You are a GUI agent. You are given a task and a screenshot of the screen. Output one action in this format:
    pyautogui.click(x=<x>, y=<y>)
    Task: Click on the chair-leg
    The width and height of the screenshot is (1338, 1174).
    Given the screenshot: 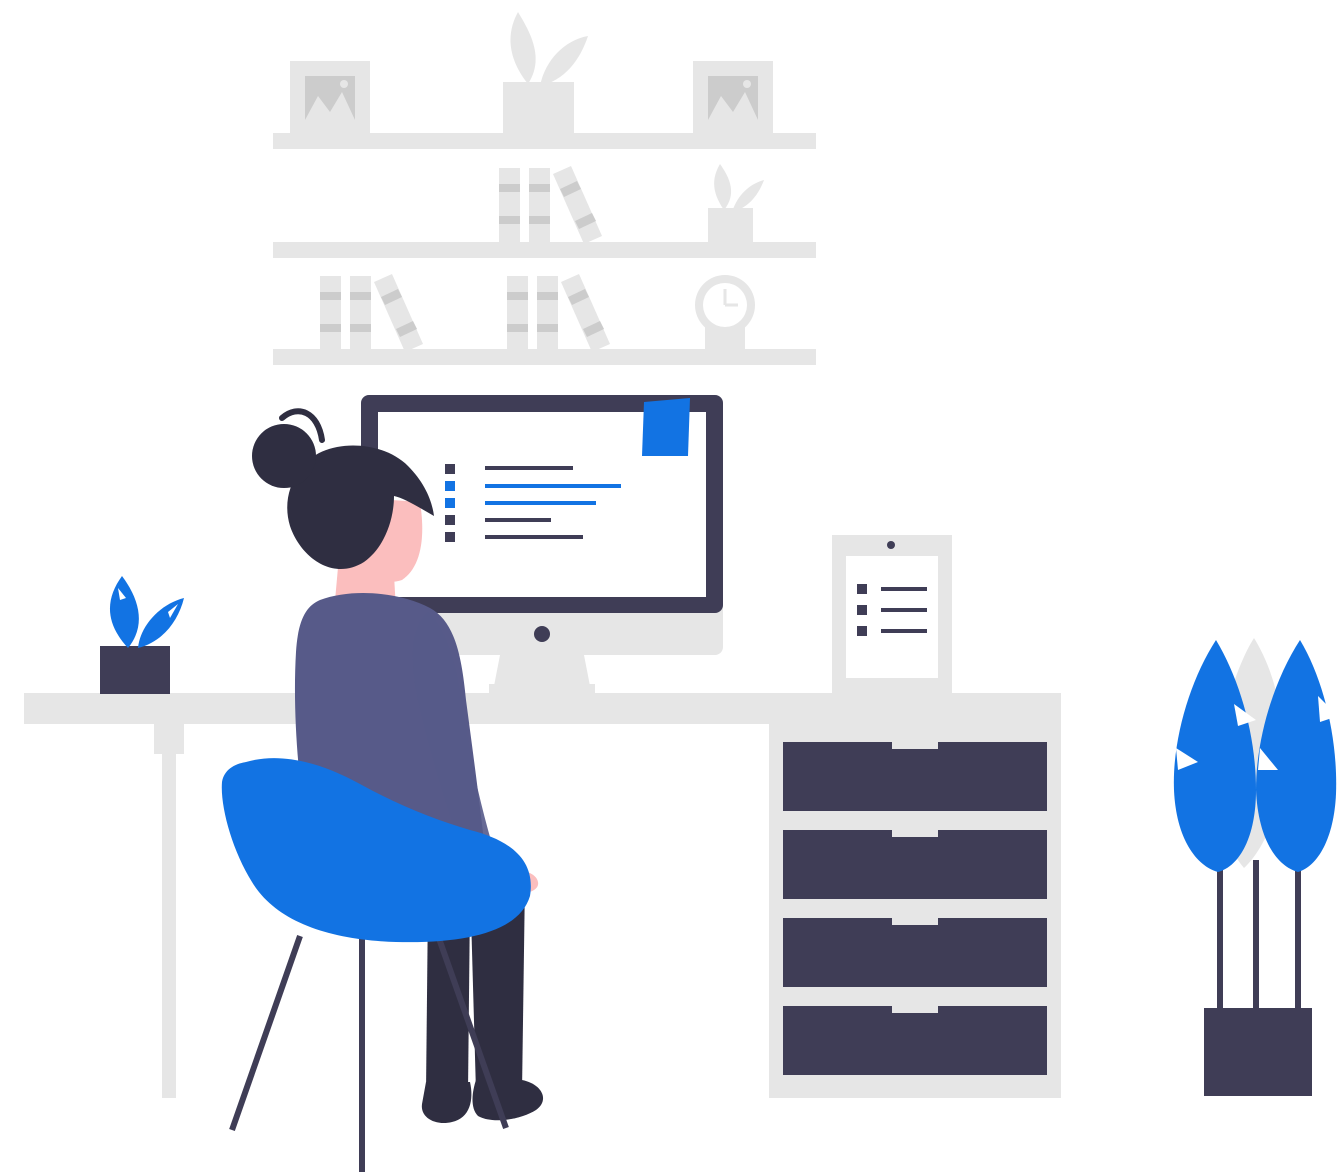 What is the action you would take?
    pyautogui.click(x=266, y=1033)
    